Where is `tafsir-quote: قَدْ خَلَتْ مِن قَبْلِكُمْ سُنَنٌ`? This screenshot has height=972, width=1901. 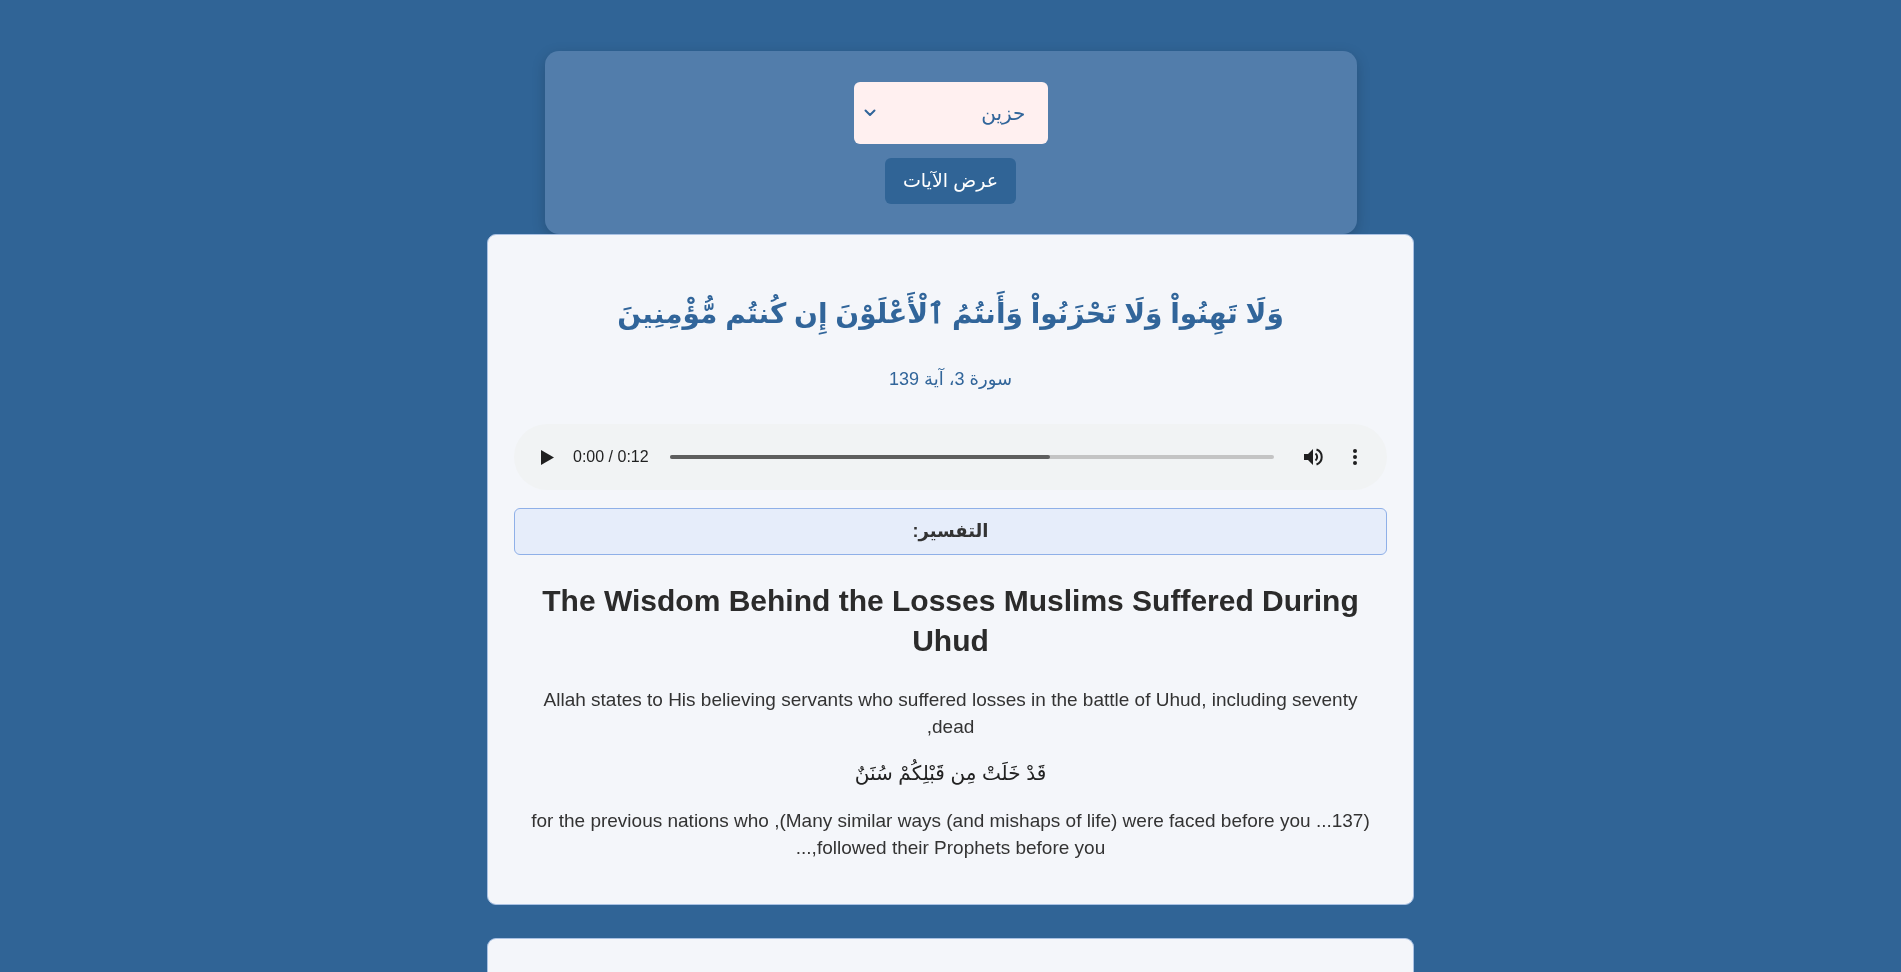 tafsir-quote: قَدْ خَلَتْ مِن قَبْلِكُمْ سُنَنٌ is located at coordinates (950, 773).